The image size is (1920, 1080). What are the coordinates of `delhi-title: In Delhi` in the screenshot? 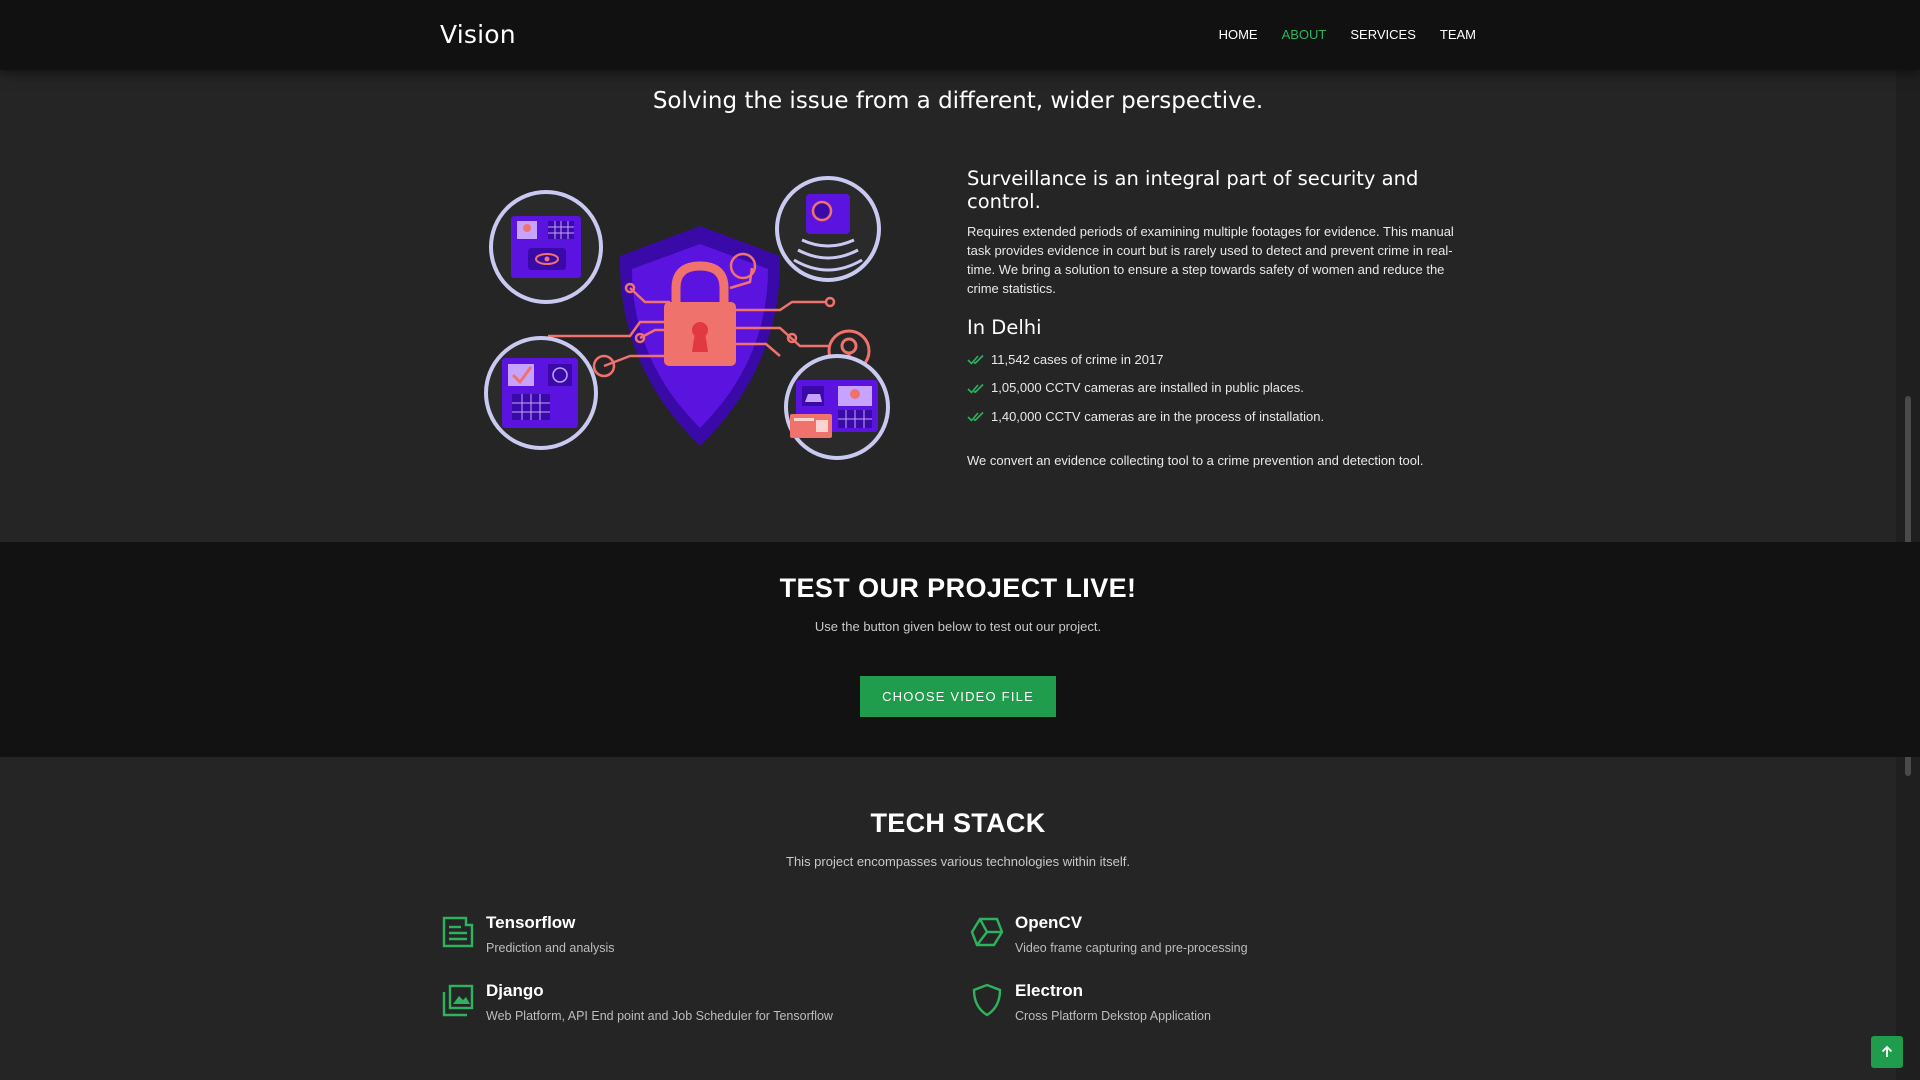 It's located at (1004, 327).